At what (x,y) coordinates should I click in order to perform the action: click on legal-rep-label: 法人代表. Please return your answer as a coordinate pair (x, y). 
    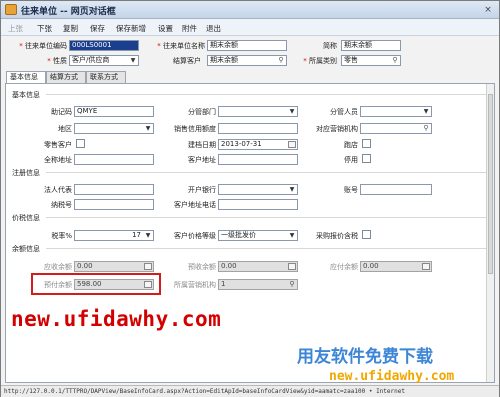
    Looking at the image, I should click on (58, 190).